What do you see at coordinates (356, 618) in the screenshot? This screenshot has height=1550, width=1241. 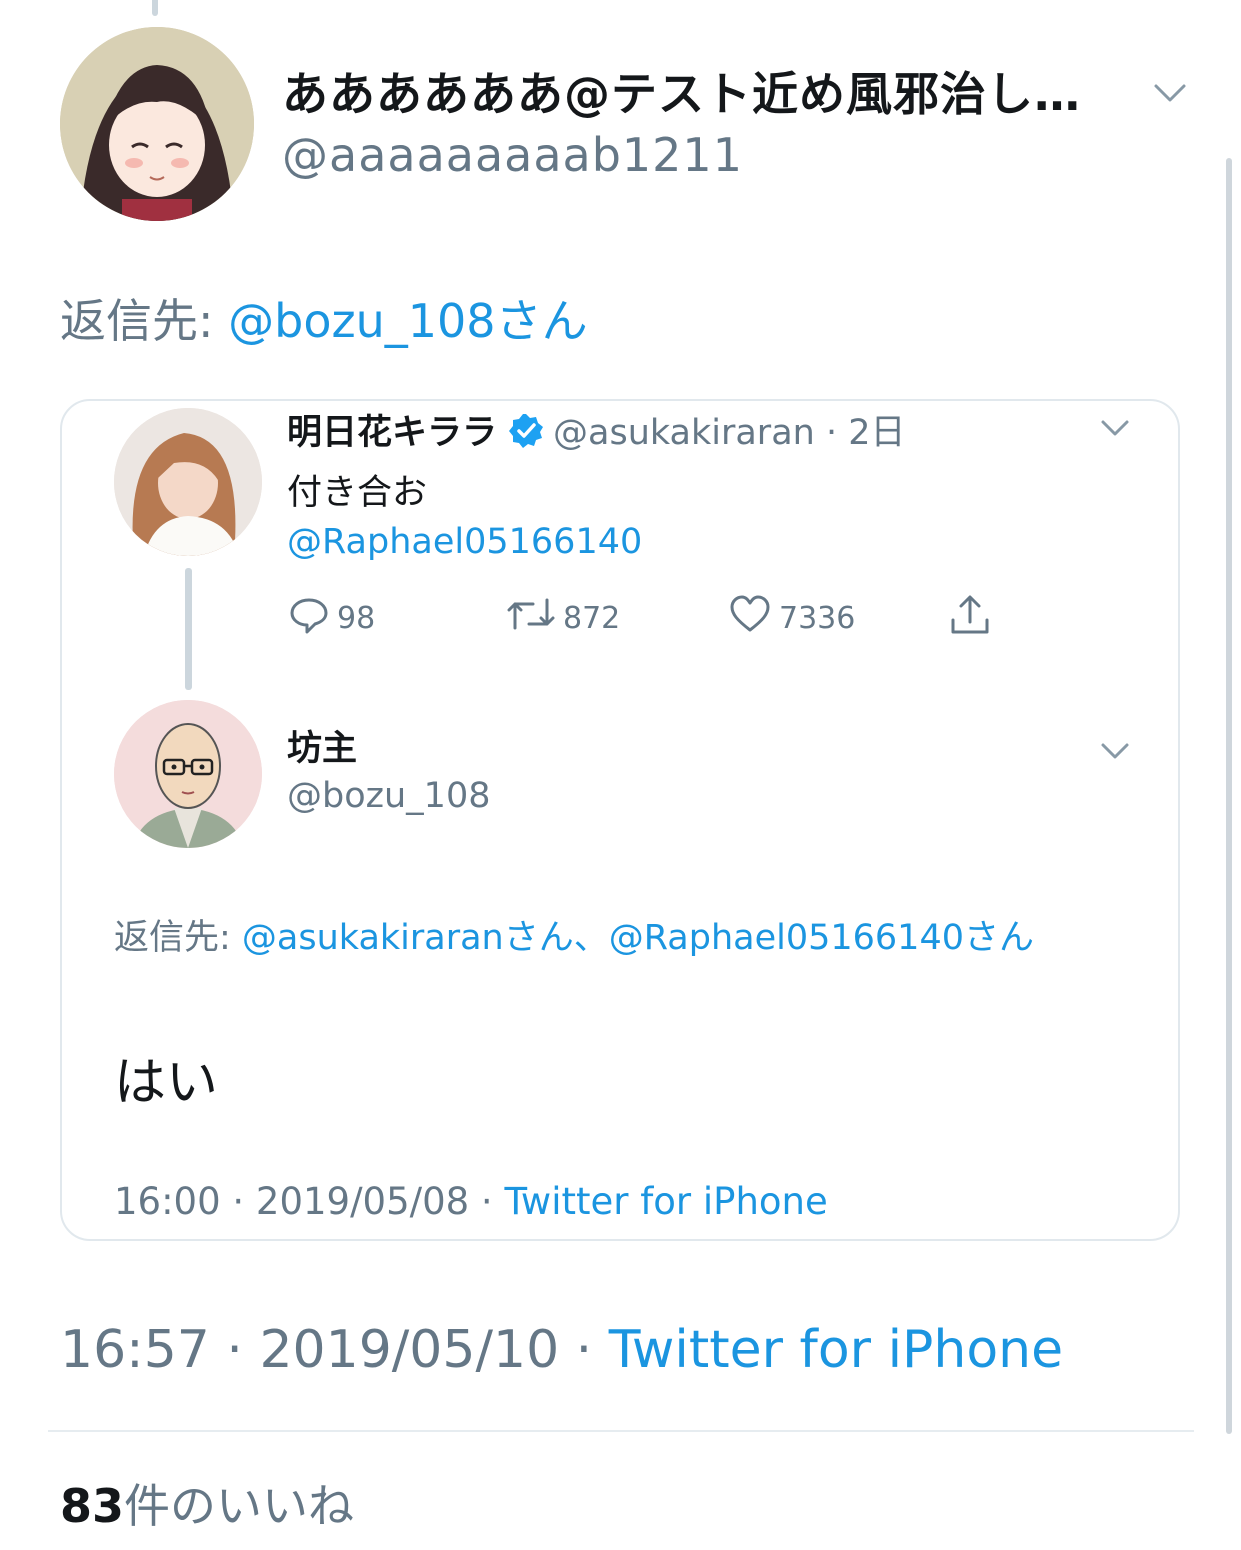 I see `reply-count: 98` at bounding box center [356, 618].